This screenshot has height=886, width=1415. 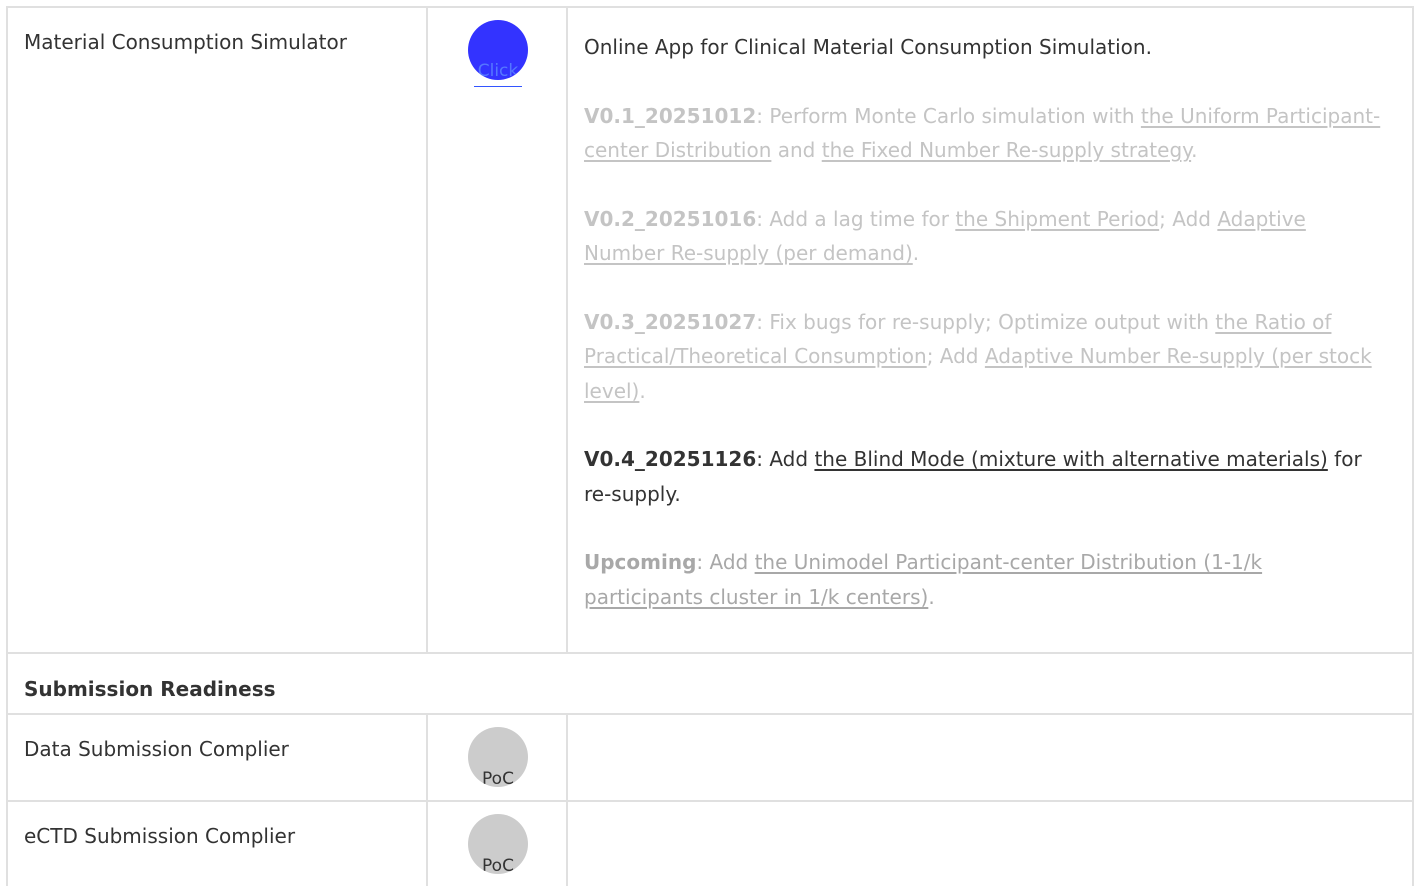 What do you see at coordinates (796, 150) in the screenshot?
I see `changelog-text: and` at bounding box center [796, 150].